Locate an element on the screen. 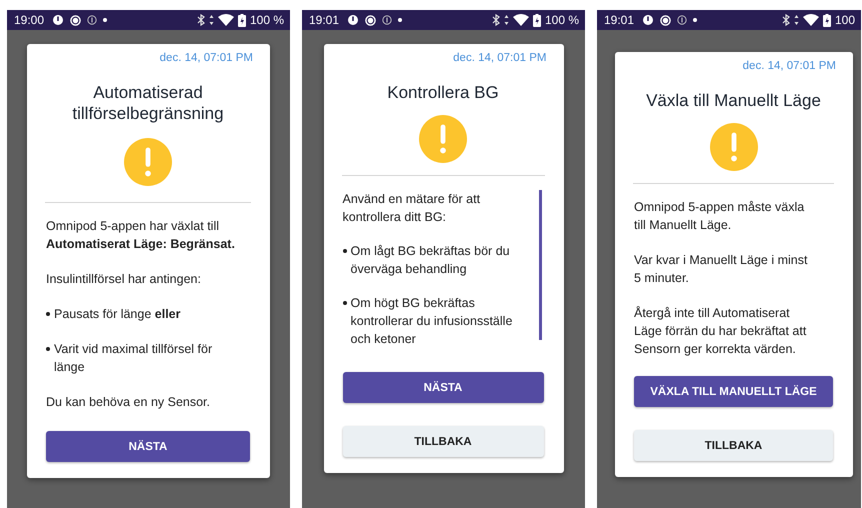 The image size is (862, 508). status-time: 19:00 is located at coordinates (29, 20).